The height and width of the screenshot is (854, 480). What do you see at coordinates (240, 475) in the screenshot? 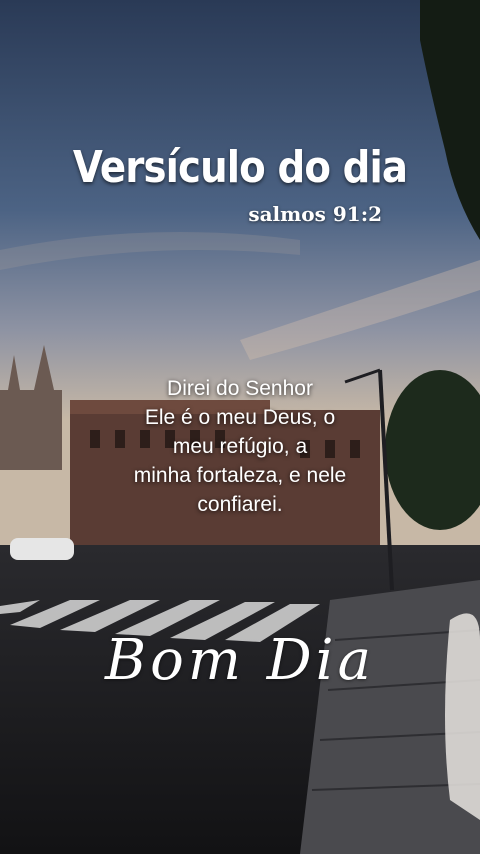
I see `verse-line: minha fortaleza, e nele` at bounding box center [240, 475].